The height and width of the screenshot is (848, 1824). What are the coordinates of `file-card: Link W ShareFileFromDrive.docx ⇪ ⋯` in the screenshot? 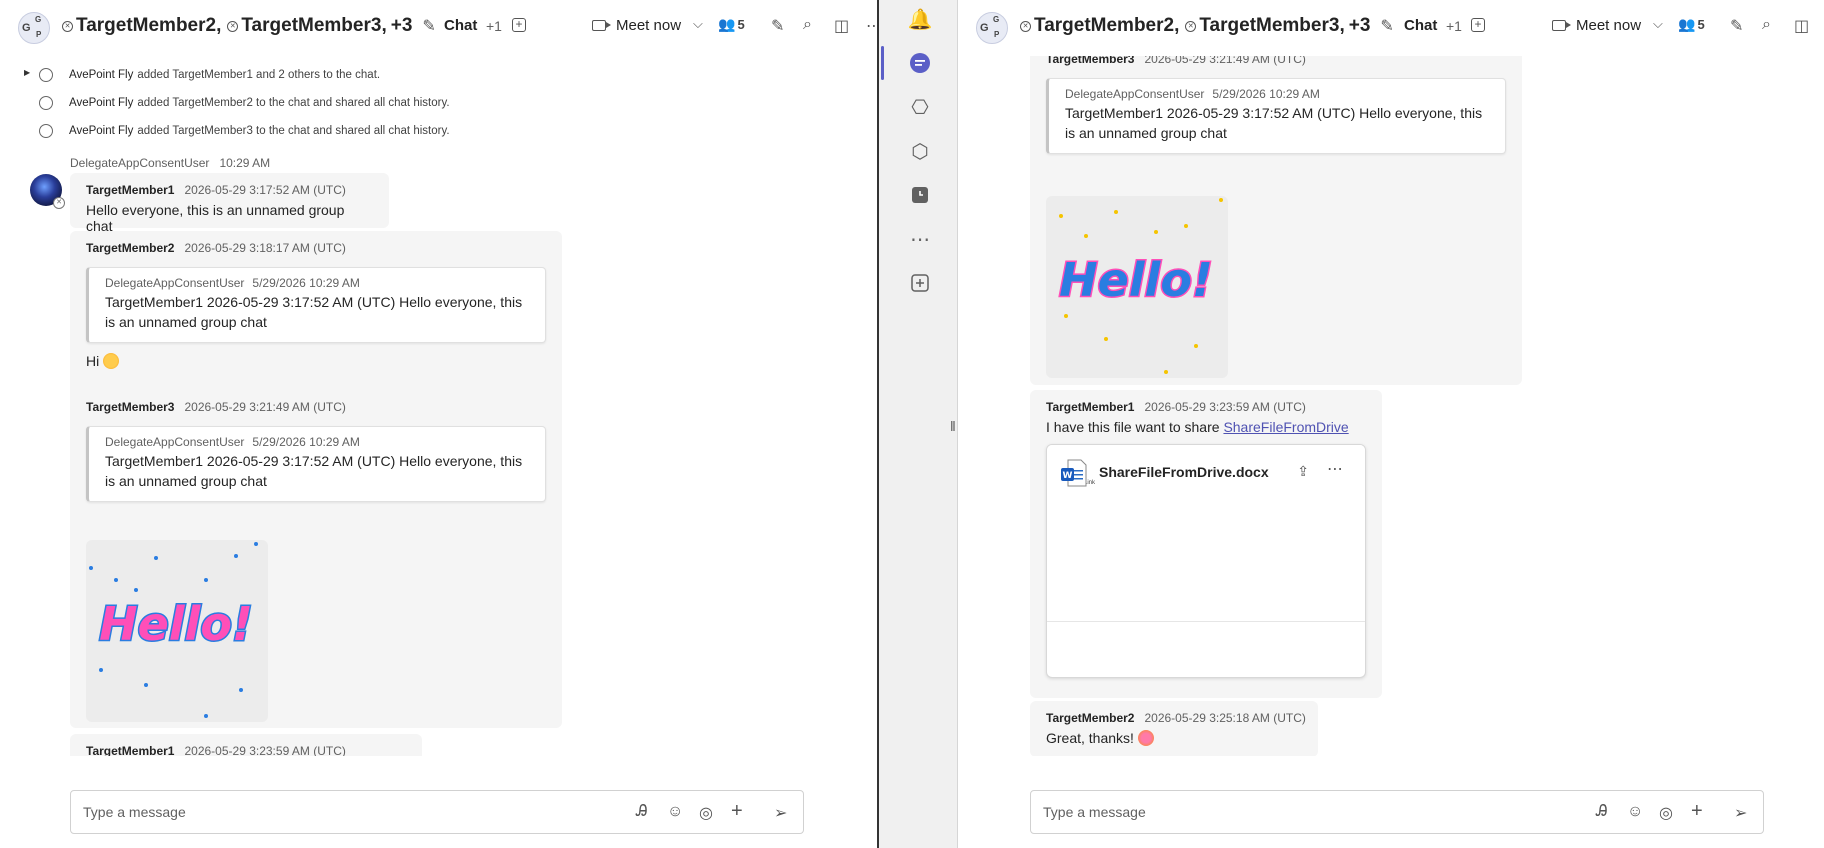 It's located at (1206, 561).